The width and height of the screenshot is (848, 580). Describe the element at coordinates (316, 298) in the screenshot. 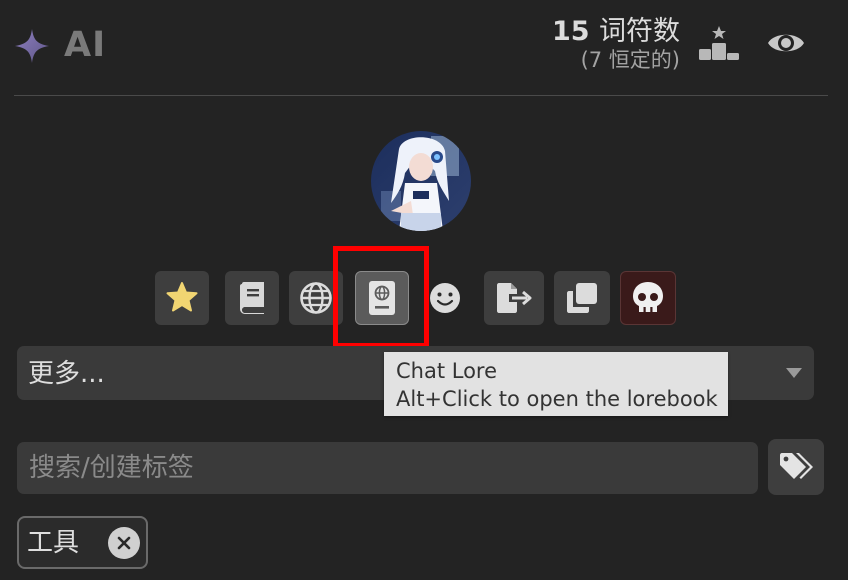

I see `globe-icon` at that location.